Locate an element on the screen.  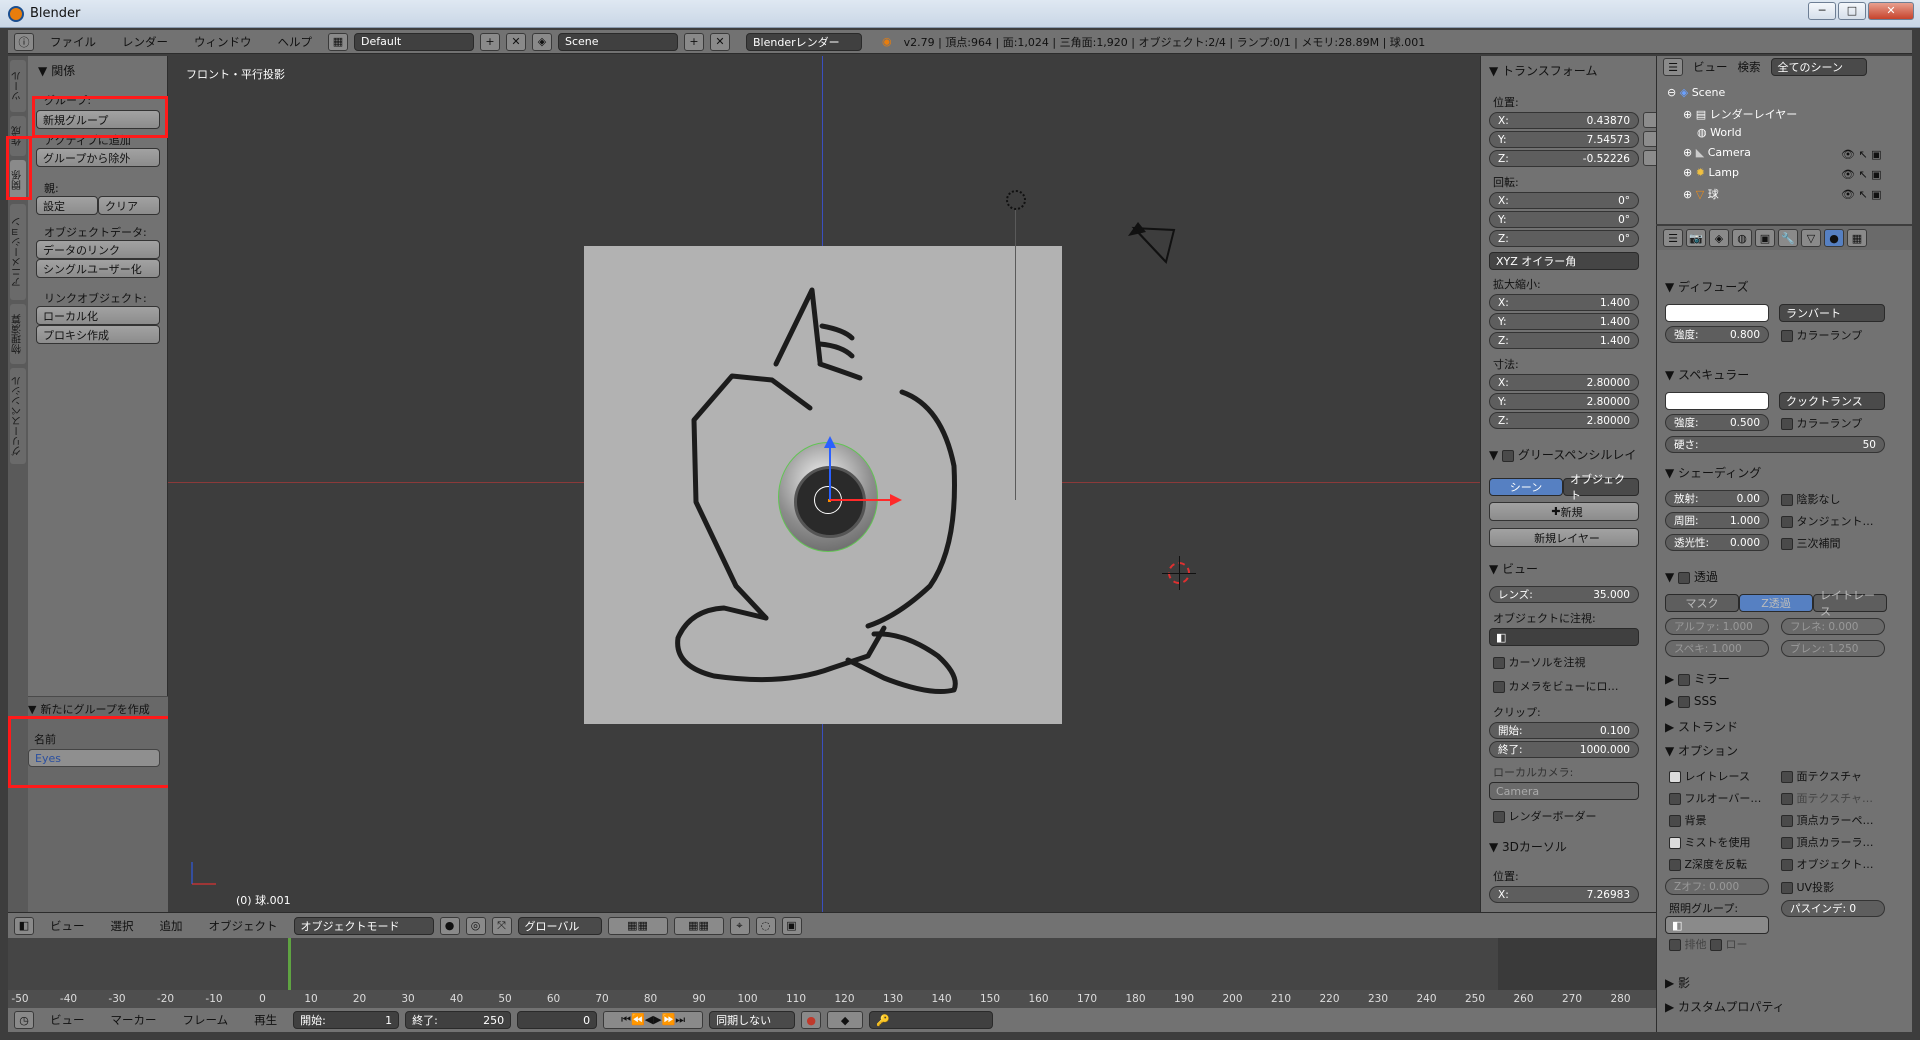
remove-scene-icon: ✕ is located at coordinates (720, 41).